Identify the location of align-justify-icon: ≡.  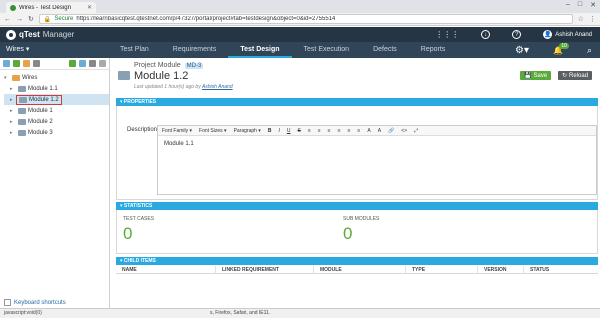
(358, 131).